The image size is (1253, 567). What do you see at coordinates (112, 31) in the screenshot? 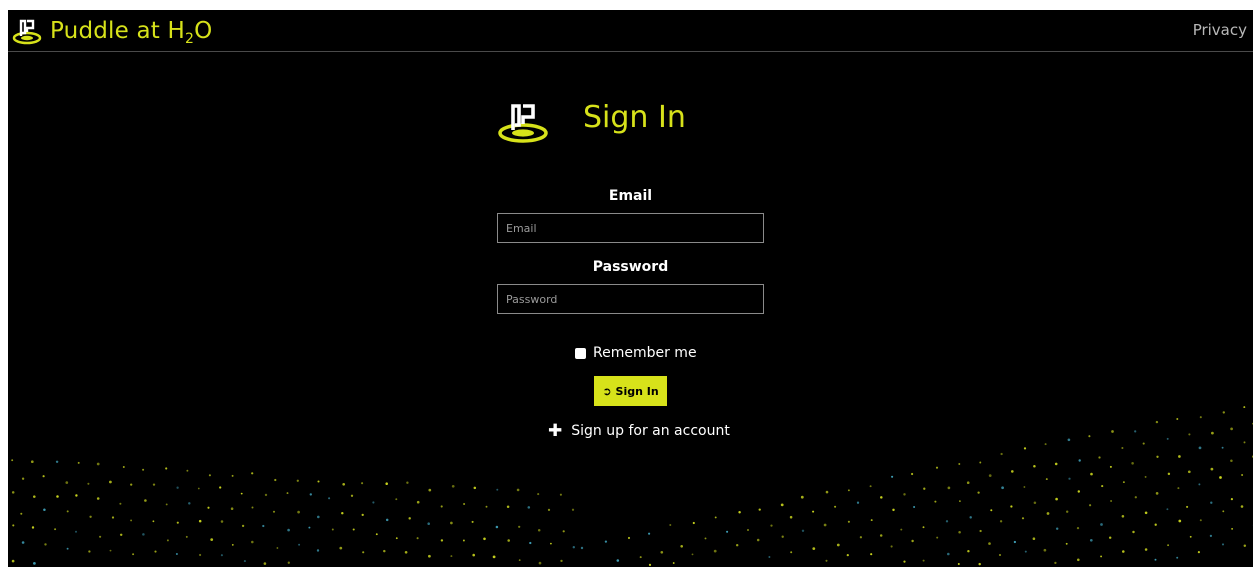
I see `brand-link: Puddle at H2O` at bounding box center [112, 31].